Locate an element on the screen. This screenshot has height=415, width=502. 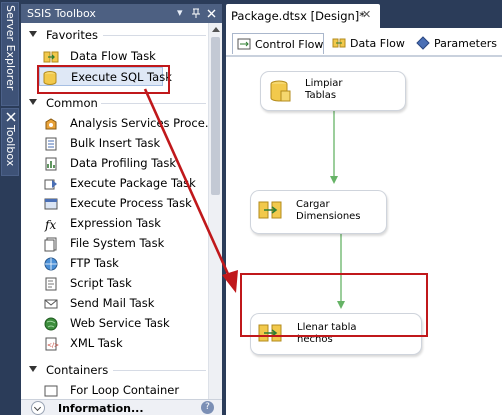
help-icon: ? is located at coordinates (207, 407).